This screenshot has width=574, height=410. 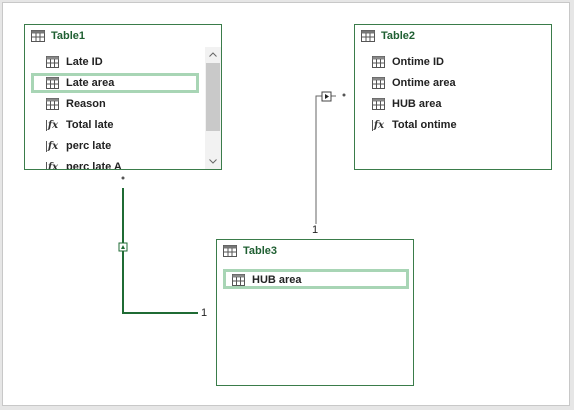 I want to click on table-title: Table3, so click(x=260, y=251).